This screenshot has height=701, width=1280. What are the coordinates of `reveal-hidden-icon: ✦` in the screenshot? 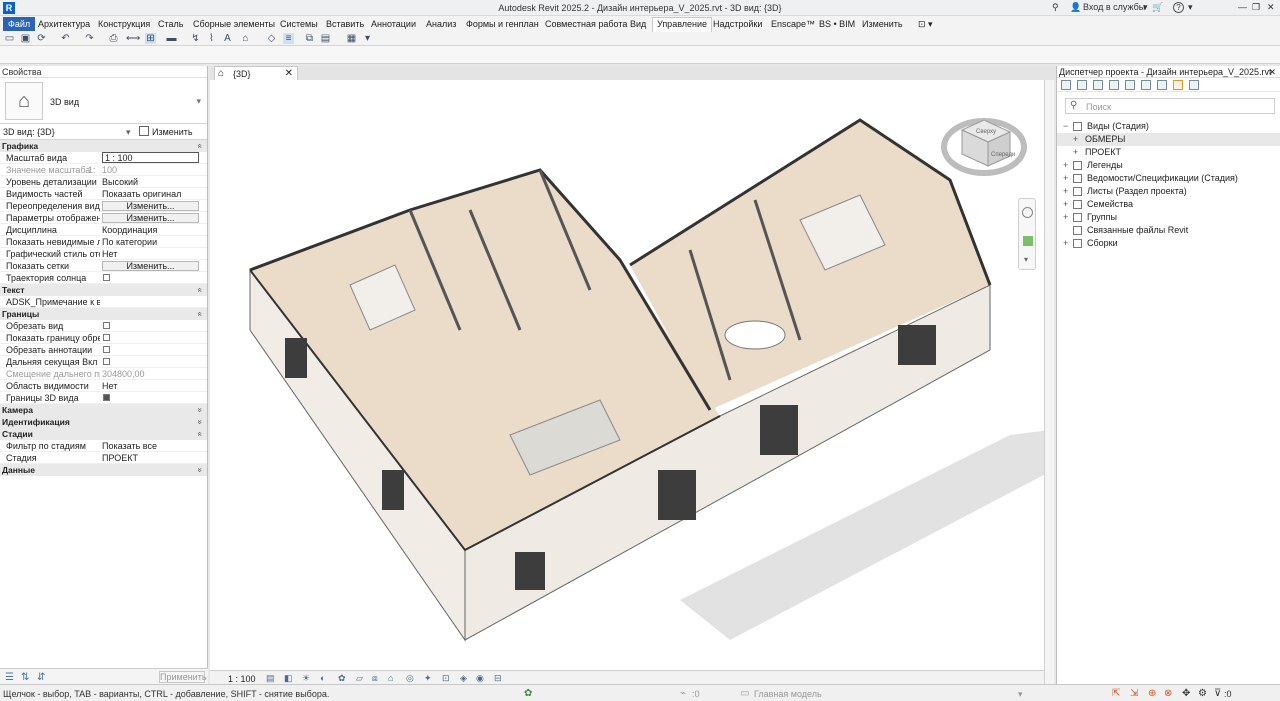 It's located at (428, 678).